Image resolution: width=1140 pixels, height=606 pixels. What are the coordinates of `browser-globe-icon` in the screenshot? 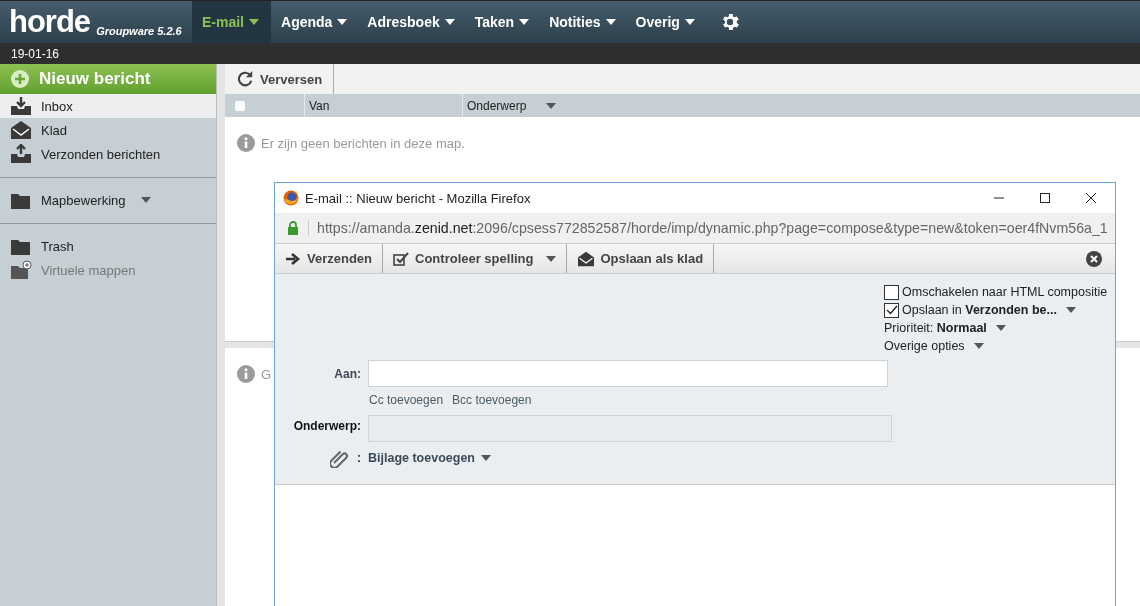 It's located at (291, 198).